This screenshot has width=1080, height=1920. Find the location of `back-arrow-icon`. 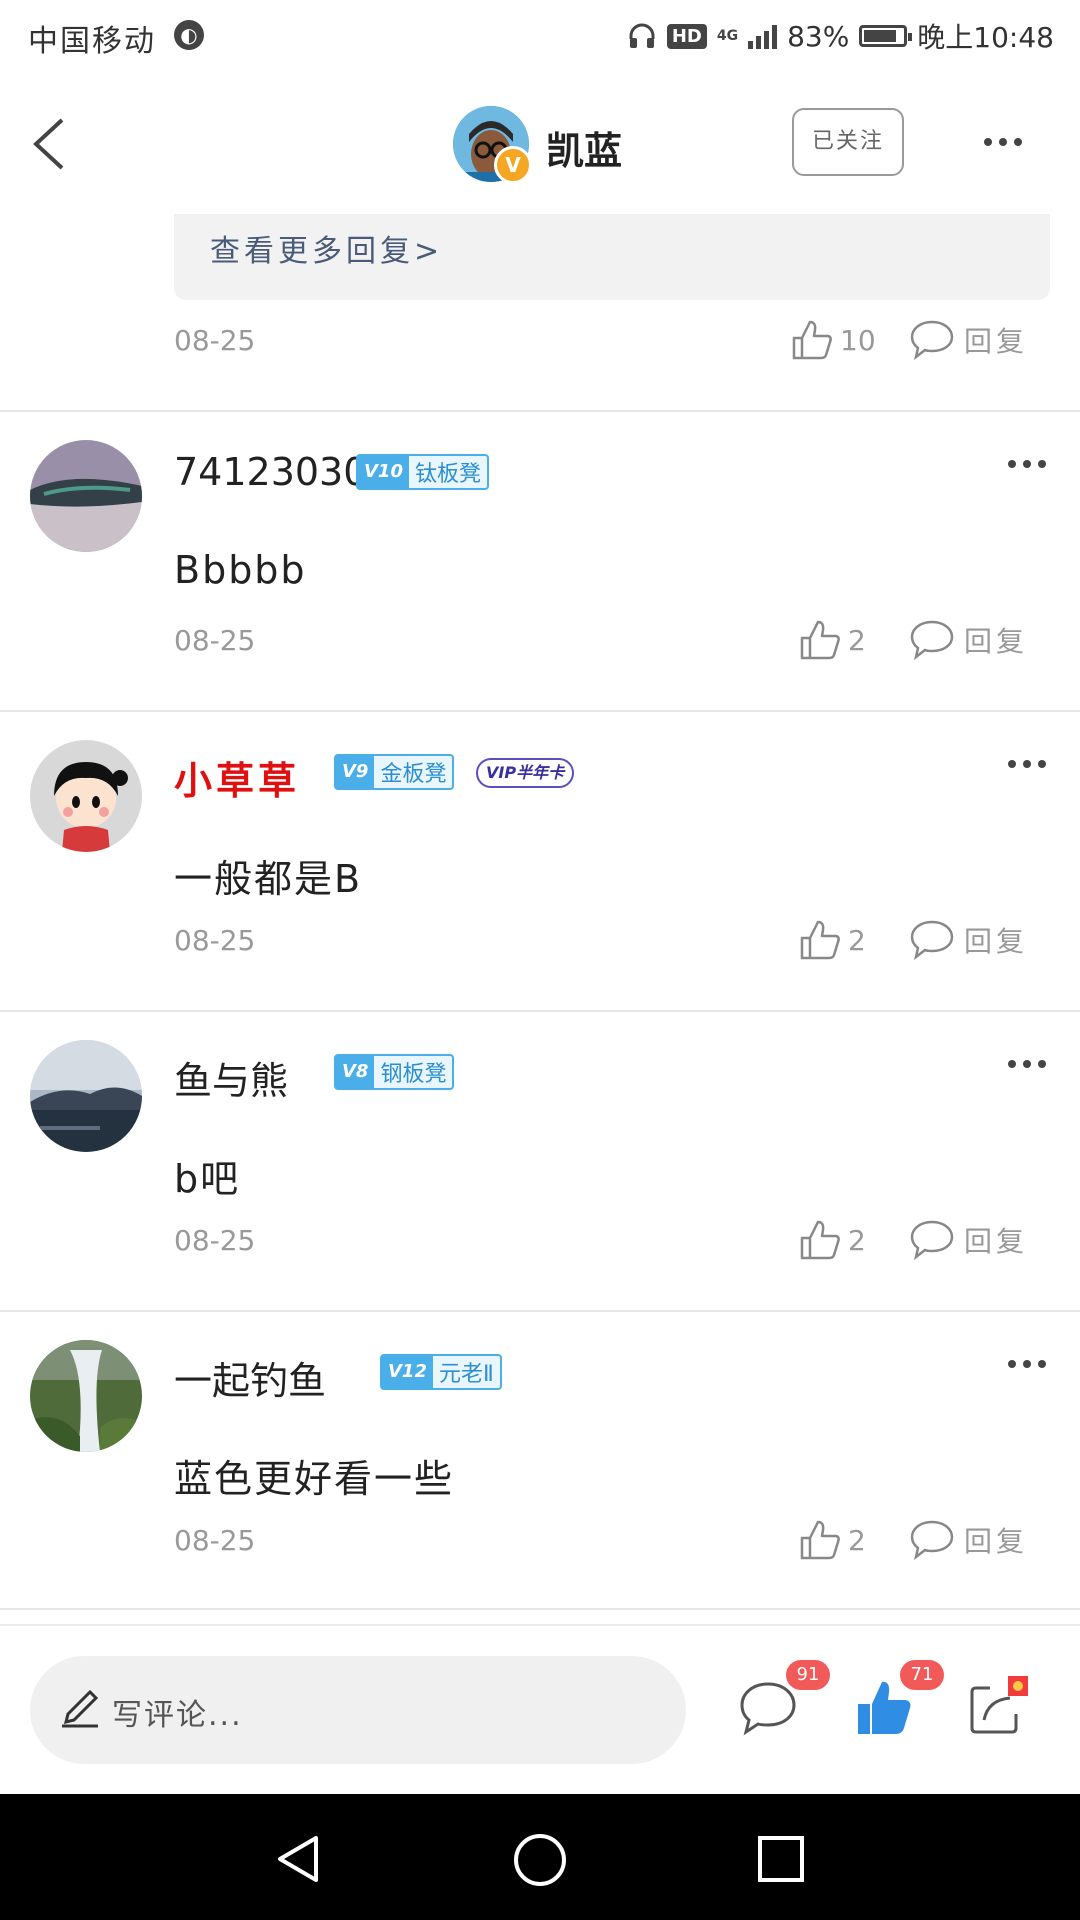

back-arrow-icon is located at coordinates (56, 144).